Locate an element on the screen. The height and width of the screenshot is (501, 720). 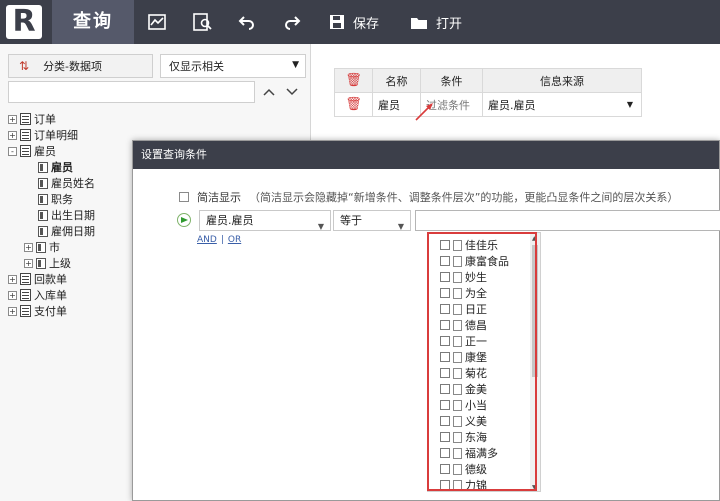
tree-node-birth-date: 出生日期 is located at coordinates (66, 215).